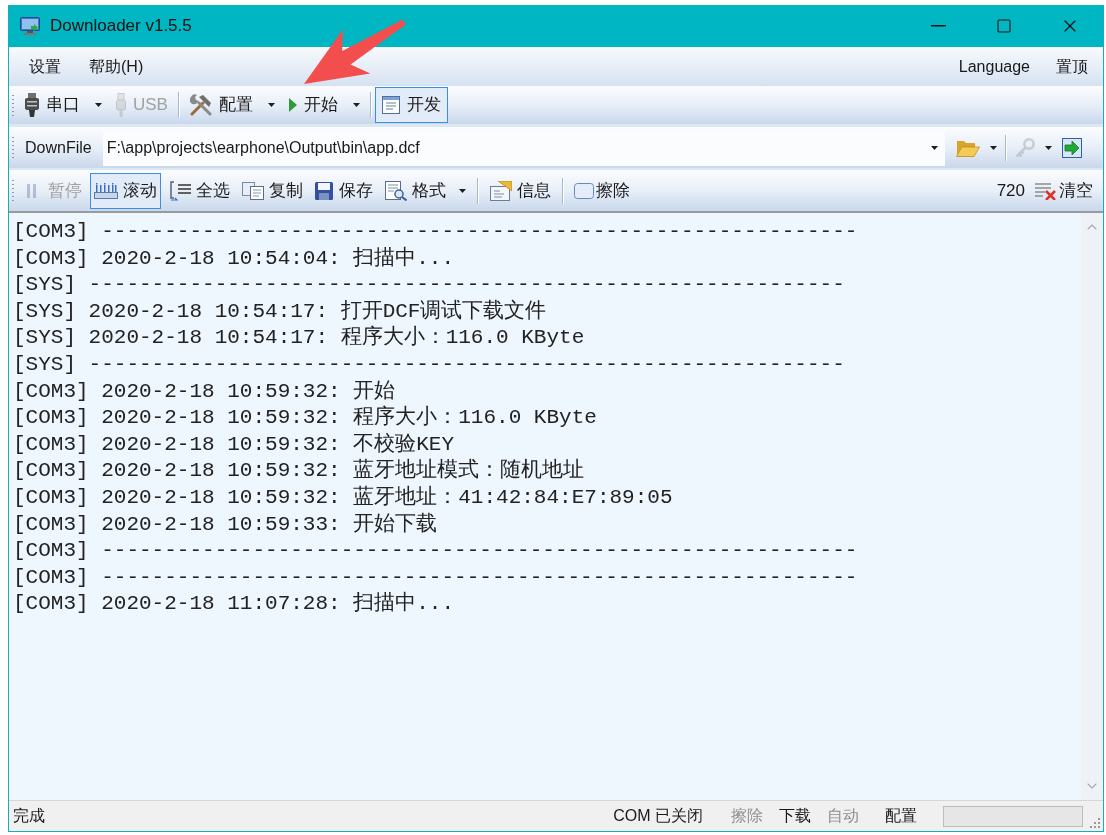 The height and width of the screenshot is (835, 1106). Describe the element at coordinates (45, 66) in the screenshot. I see `menu-item: 设置` at that location.